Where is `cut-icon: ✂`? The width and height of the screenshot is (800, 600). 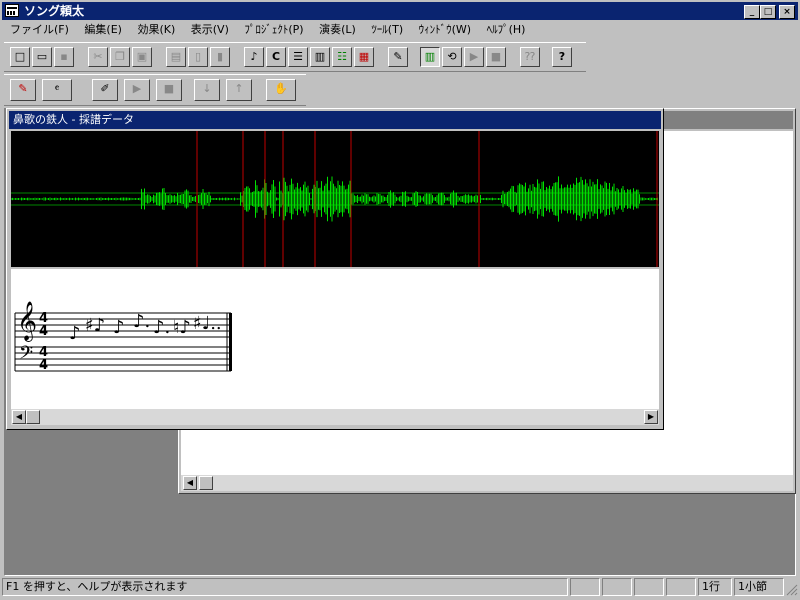
cut-icon: ✂ is located at coordinates (98, 56).